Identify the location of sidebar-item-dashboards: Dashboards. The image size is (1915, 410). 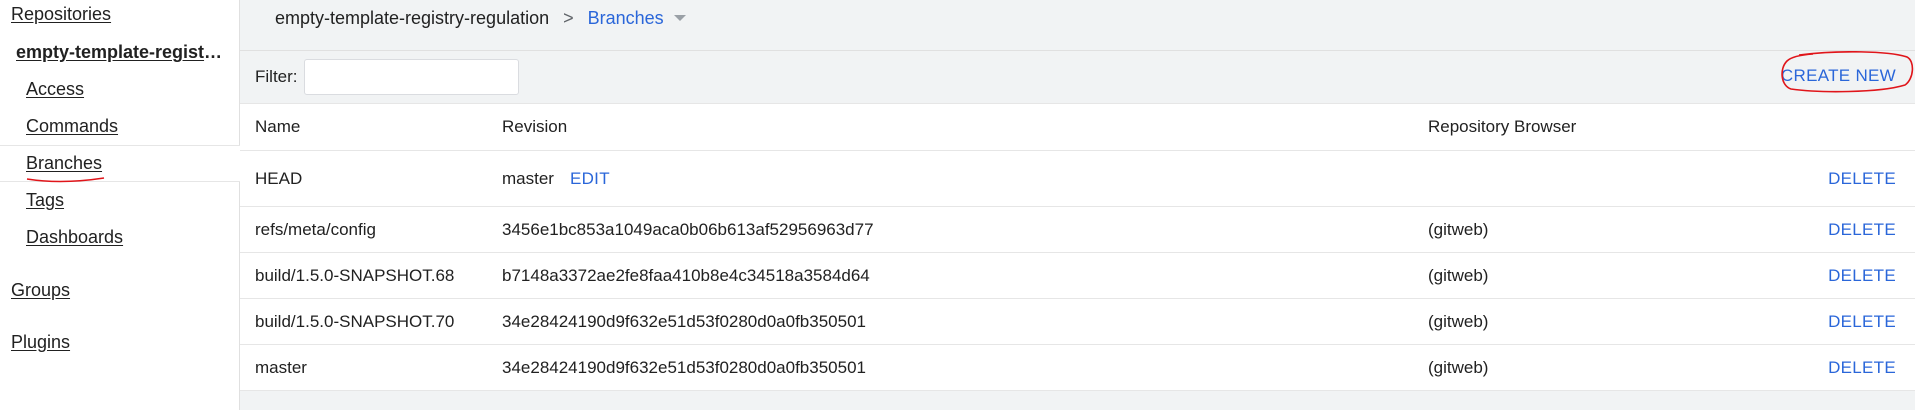
(74, 237).